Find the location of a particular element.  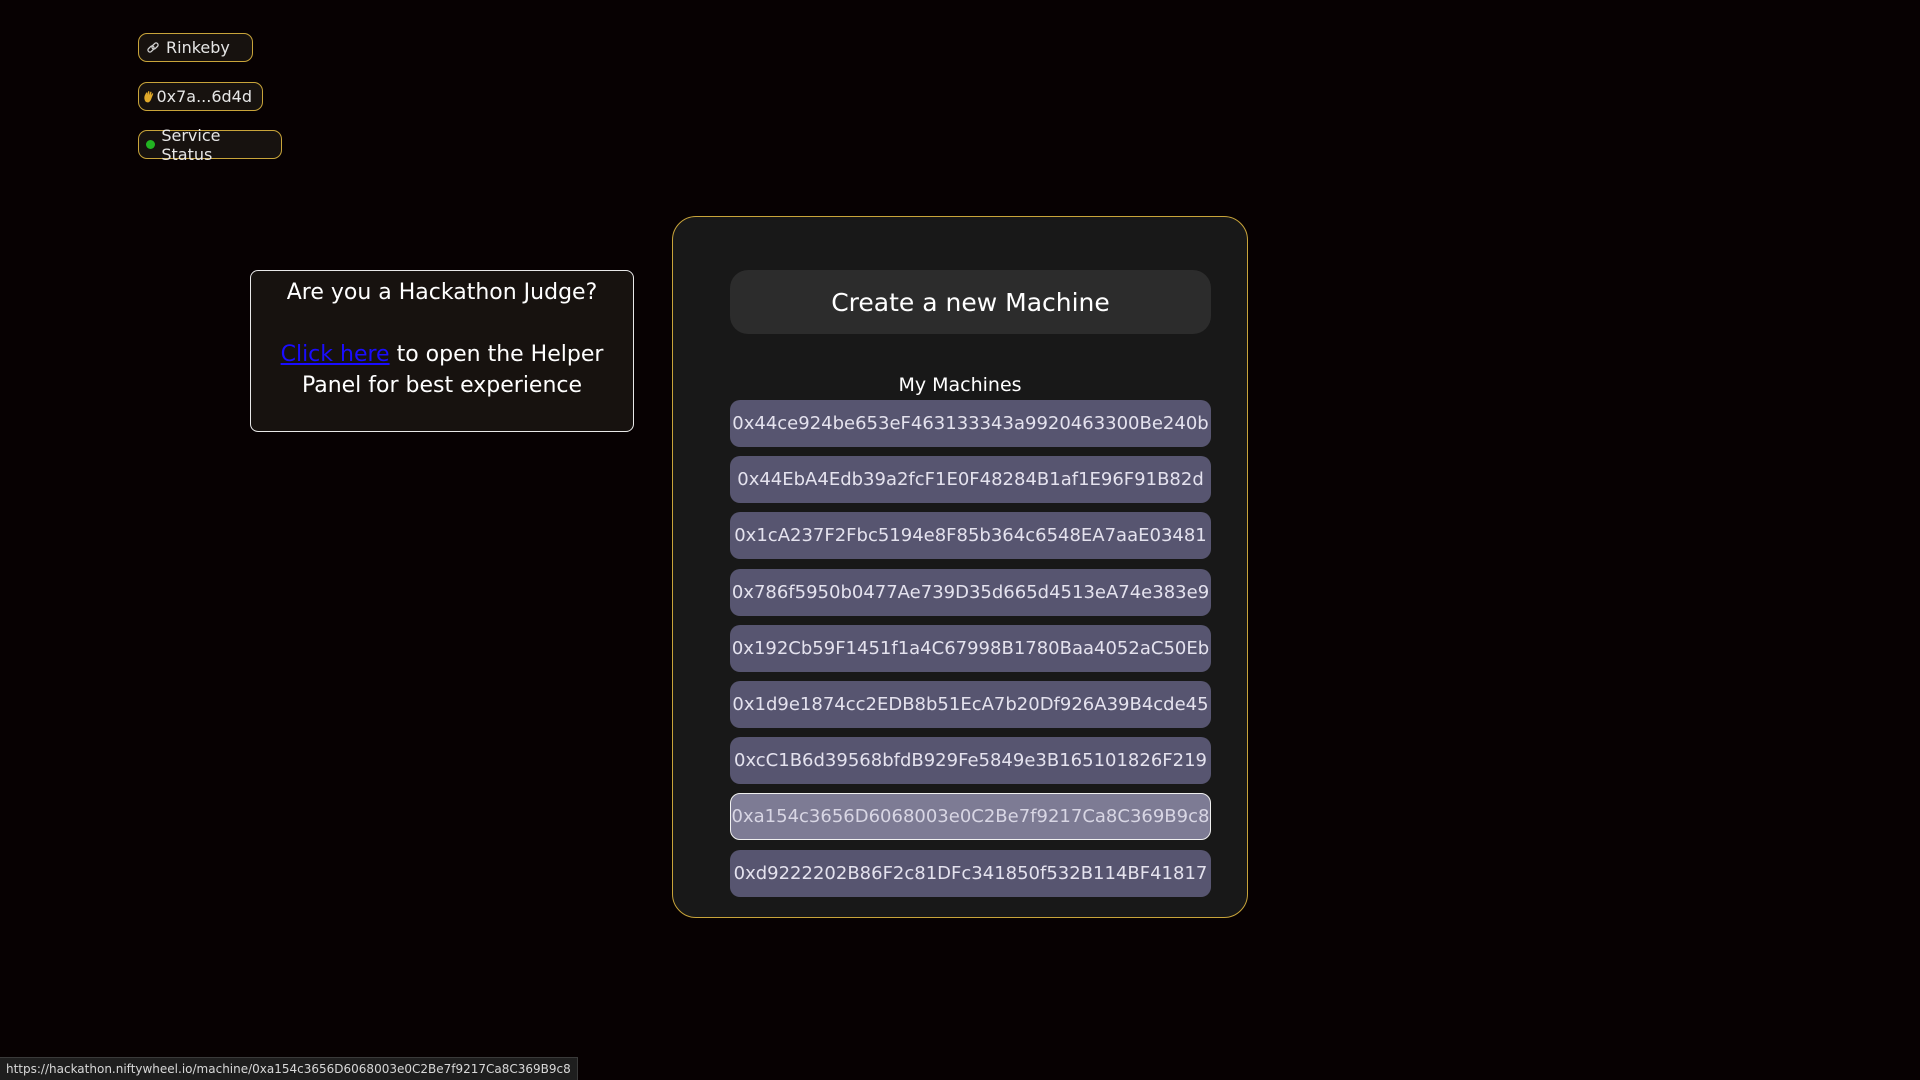

waving-hand-icon is located at coordinates (148, 97).